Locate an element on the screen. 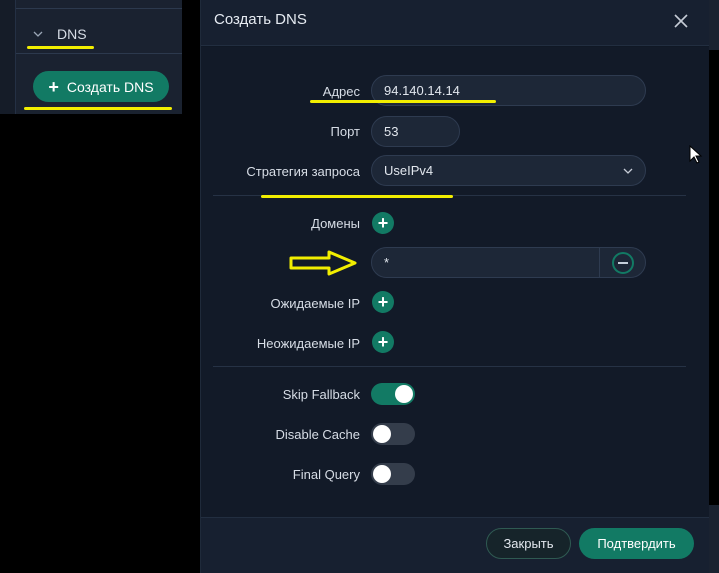 This screenshot has height=573, width=719. create-dns-button: + Создать DNS is located at coordinates (101, 86).